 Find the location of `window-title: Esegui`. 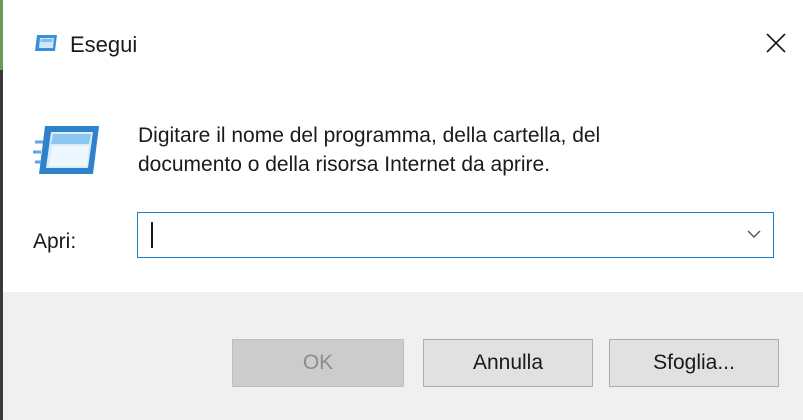

window-title: Esegui is located at coordinates (104, 44).